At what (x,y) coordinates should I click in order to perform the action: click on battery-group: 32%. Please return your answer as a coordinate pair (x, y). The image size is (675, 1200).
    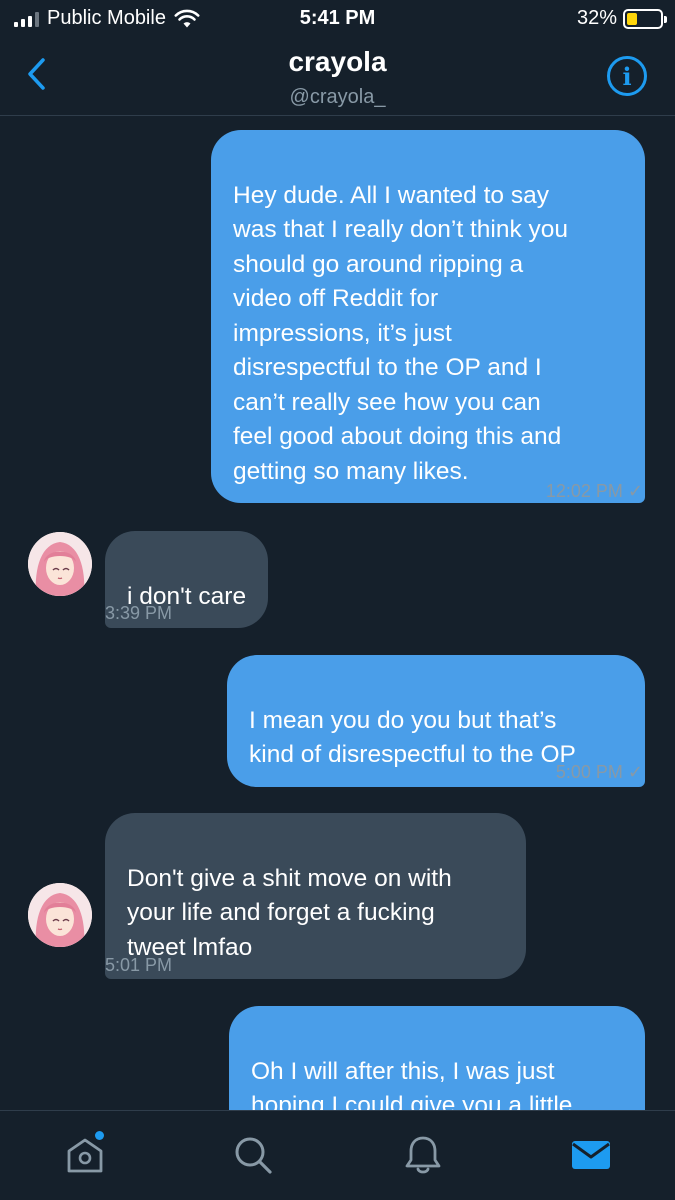
    Looking at the image, I should click on (621, 18).